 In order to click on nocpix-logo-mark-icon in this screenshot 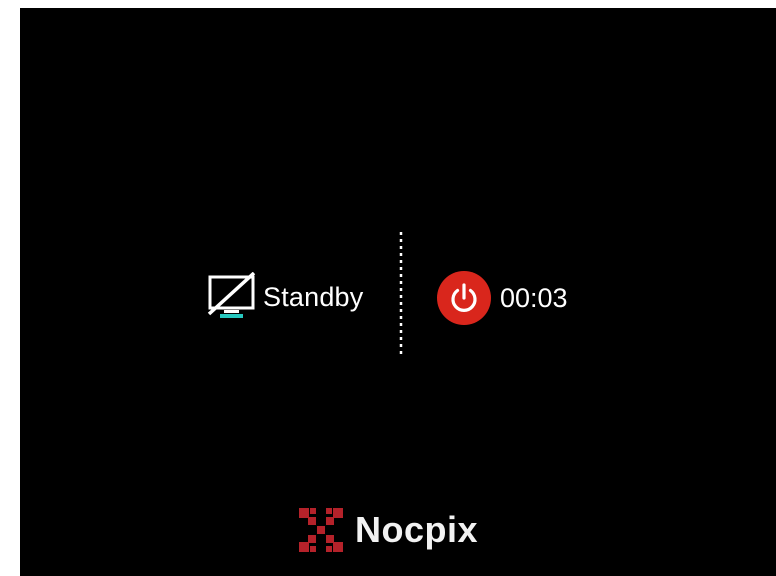, I will do `click(321, 530)`.